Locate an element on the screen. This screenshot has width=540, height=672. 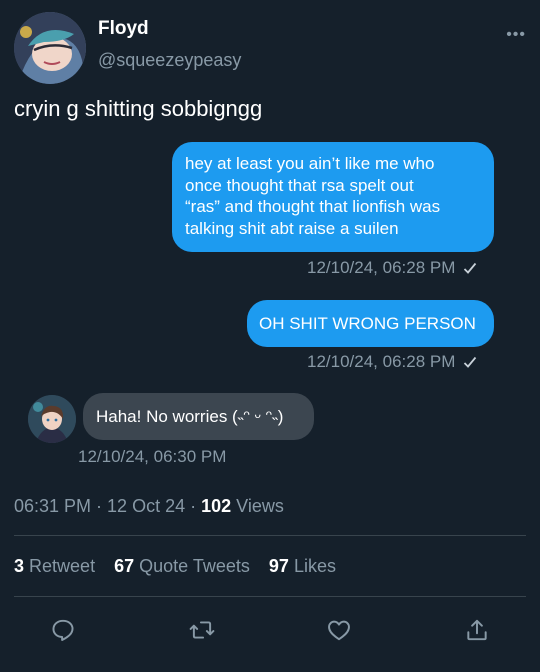
like-icon is located at coordinates (339, 630).